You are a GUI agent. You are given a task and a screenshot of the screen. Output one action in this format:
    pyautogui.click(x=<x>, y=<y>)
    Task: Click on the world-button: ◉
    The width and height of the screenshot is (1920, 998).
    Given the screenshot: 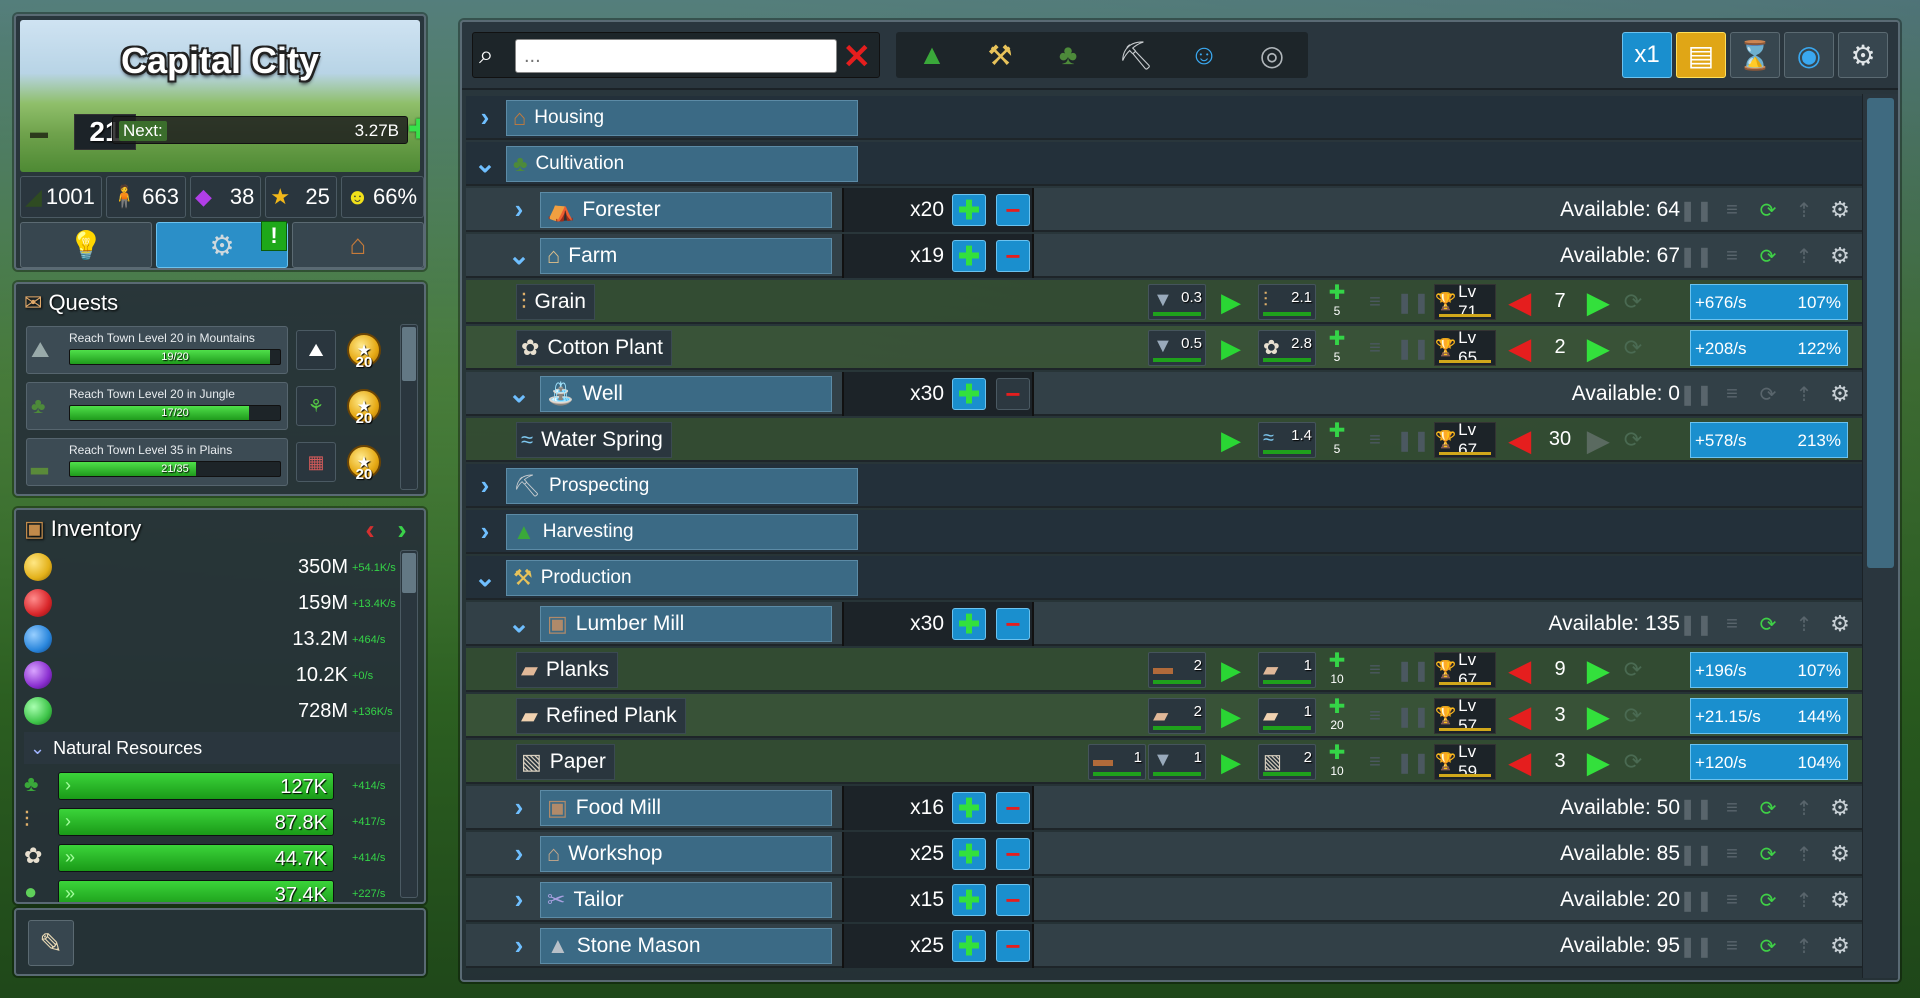 What is the action you would take?
    pyautogui.click(x=1809, y=55)
    